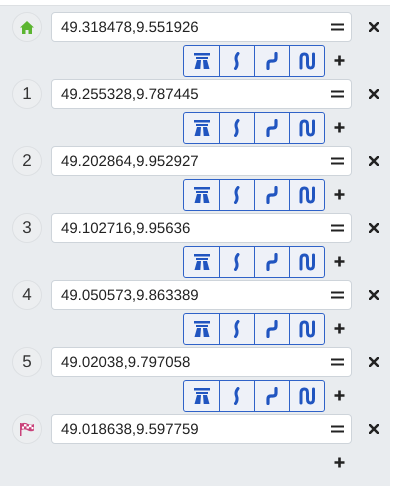 This screenshot has width=400, height=486. Describe the element at coordinates (201, 27) in the screenshot. I see `coordinate-field: 49.318478,9.551926` at that location.